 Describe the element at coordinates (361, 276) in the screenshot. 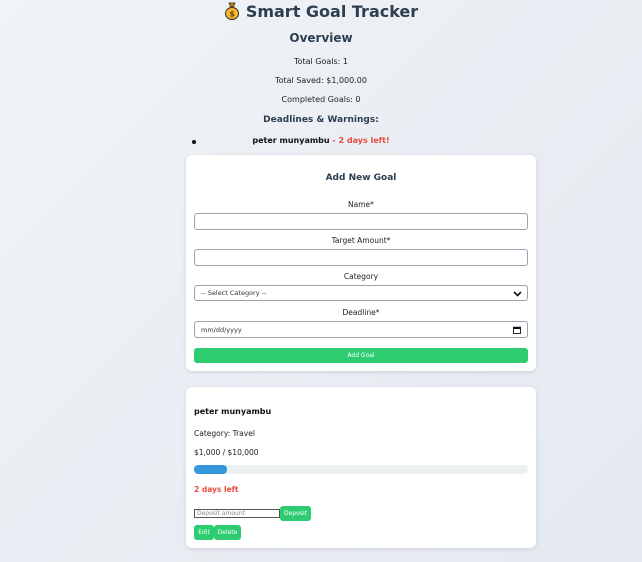

I see `category-label: Category` at that location.